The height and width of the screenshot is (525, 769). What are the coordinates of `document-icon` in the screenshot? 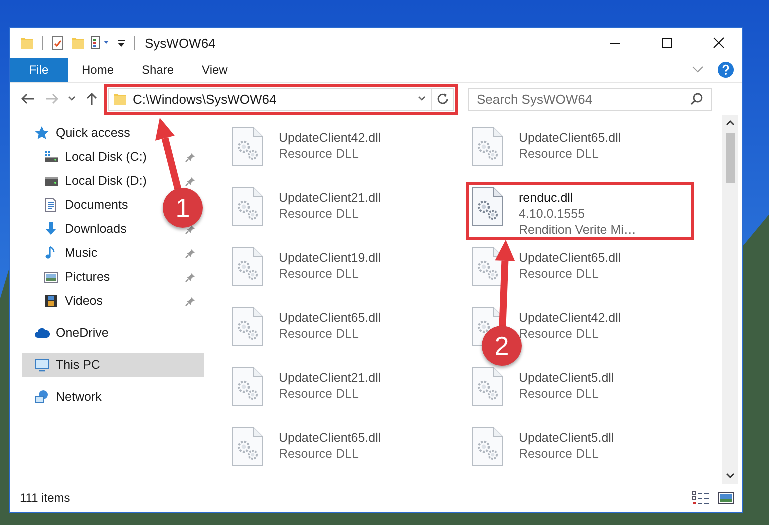 It's located at (51, 205).